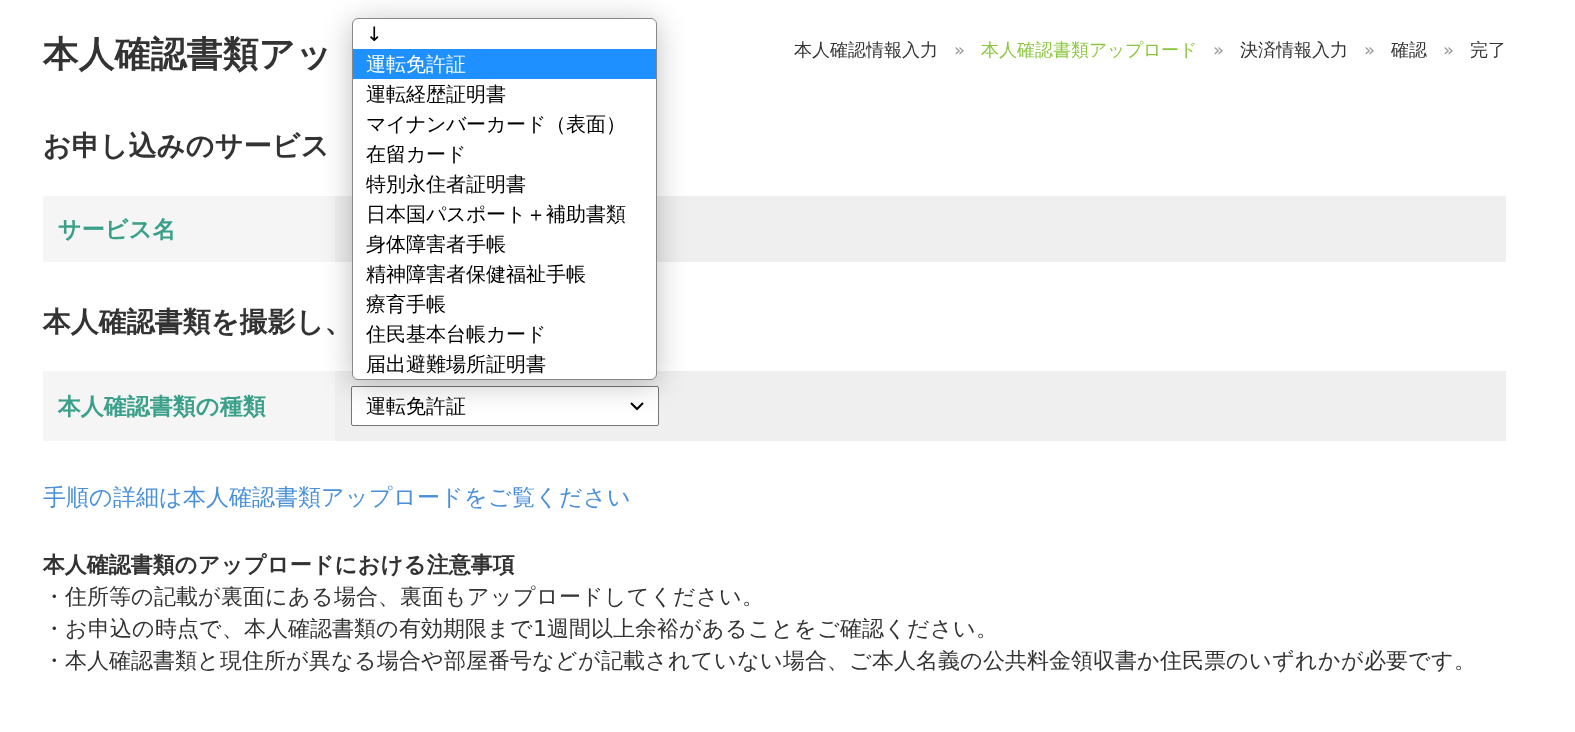 The image size is (1575, 732). I want to click on page-title: 本人確認書類アッ, so click(188, 54).